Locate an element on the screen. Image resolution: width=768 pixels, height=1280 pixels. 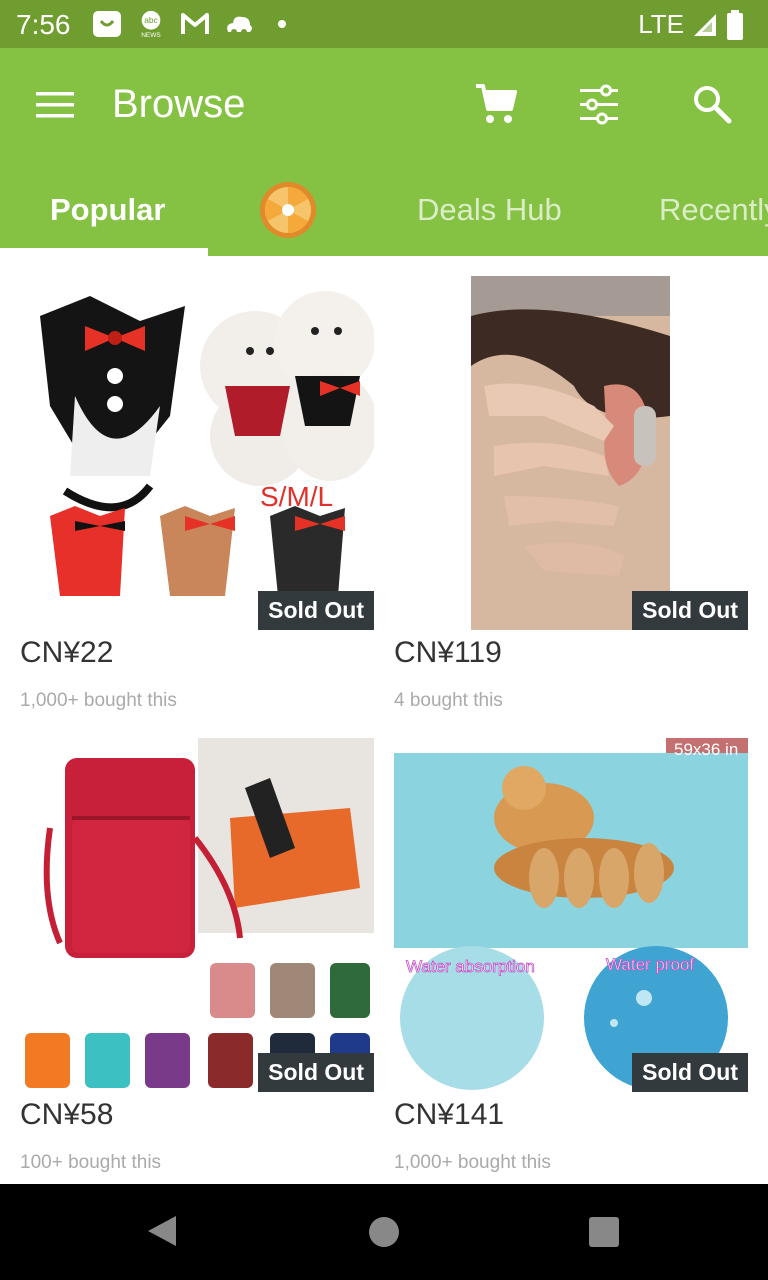
battery-icon is located at coordinates (735, 24).